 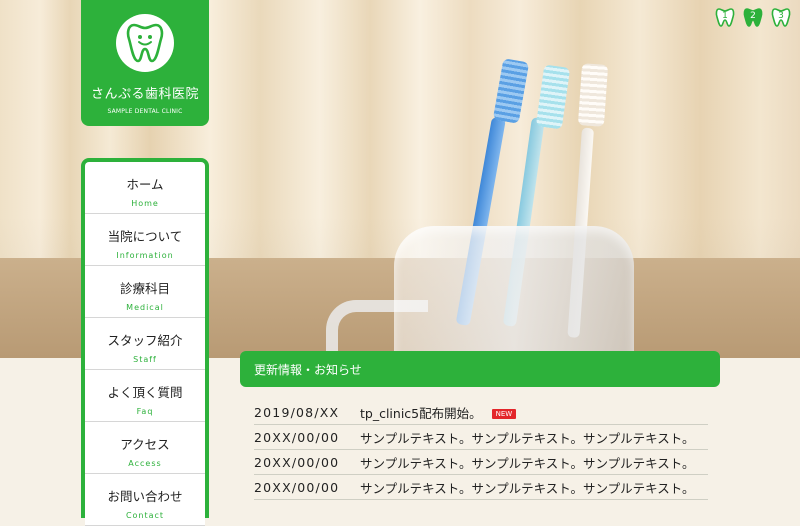 I want to click on nav-item-sublabel: Staff, so click(x=145, y=359).